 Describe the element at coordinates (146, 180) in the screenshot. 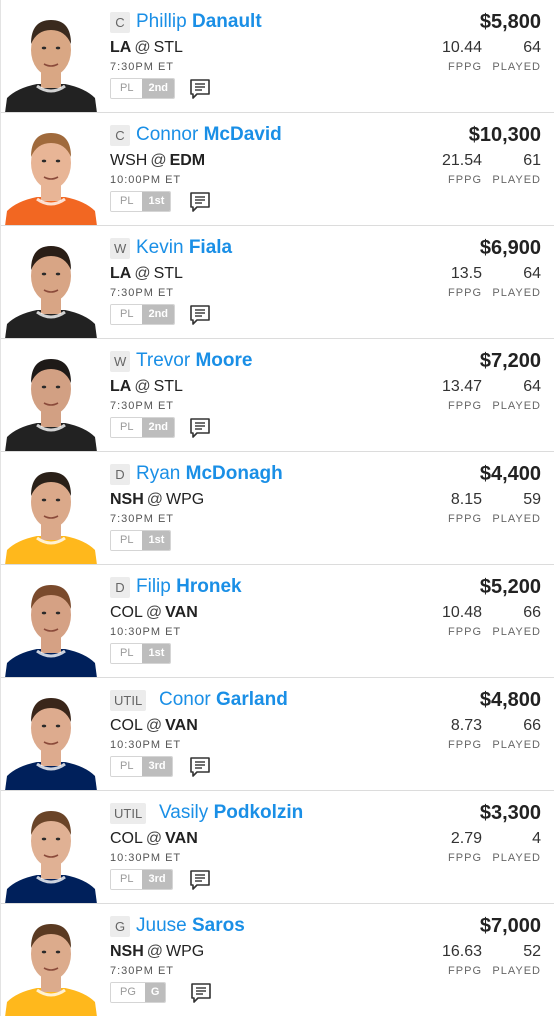

I see `game-time: 10:00PM ET` at that location.